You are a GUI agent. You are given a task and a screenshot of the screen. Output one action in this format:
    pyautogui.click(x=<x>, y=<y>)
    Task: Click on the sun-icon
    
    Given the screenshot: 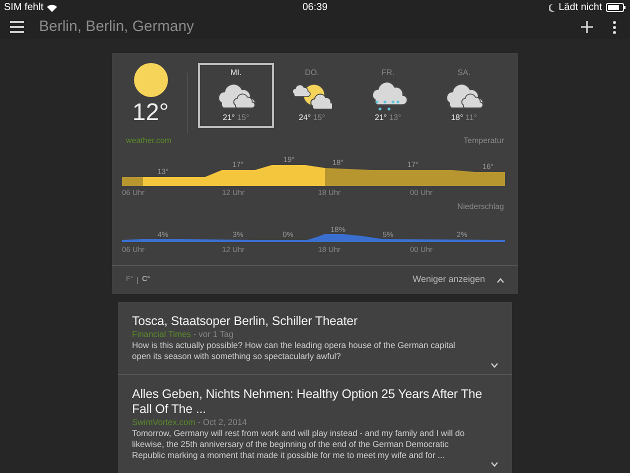 What is the action you would take?
    pyautogui.click(x=151, y=80)
    